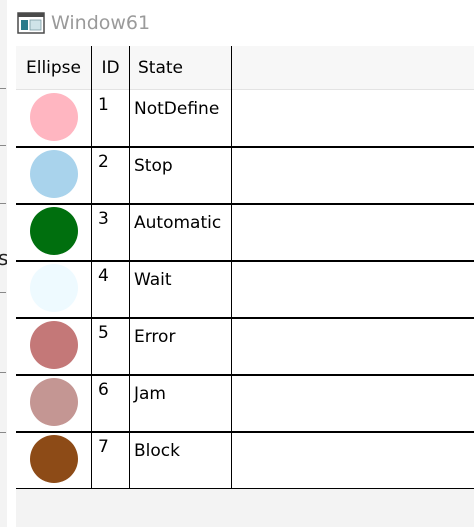 This screenshot has height=527, width=474. What do you see at coordinates (245, 508) in the screenshot?
I see `grid-footer-area` at bounding box center [245, 508].